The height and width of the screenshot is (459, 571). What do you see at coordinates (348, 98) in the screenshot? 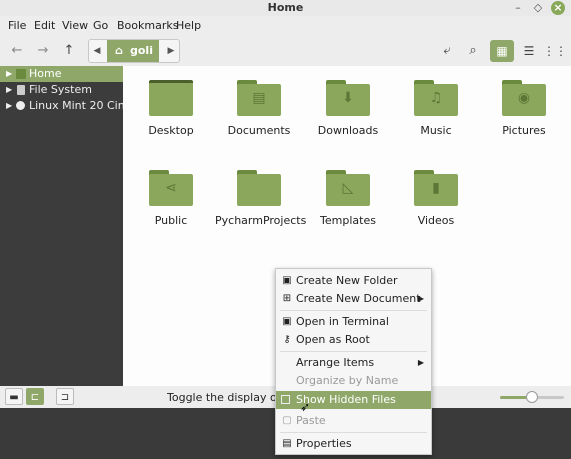
I see `downloads-folder-icon: ⬇` at bounding box center [348, 98].